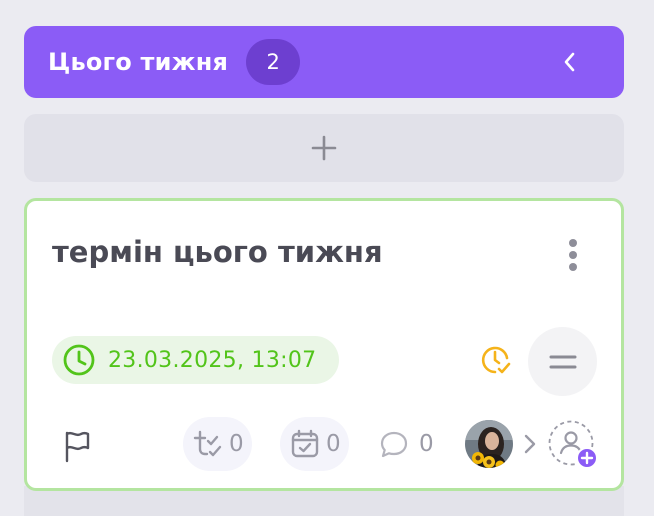 This screenshot has width=654, height=516. What do you see at coordinates (426, 444) in the screenshot?
I see `comments-count: 0` at bounding box center [426, 444].